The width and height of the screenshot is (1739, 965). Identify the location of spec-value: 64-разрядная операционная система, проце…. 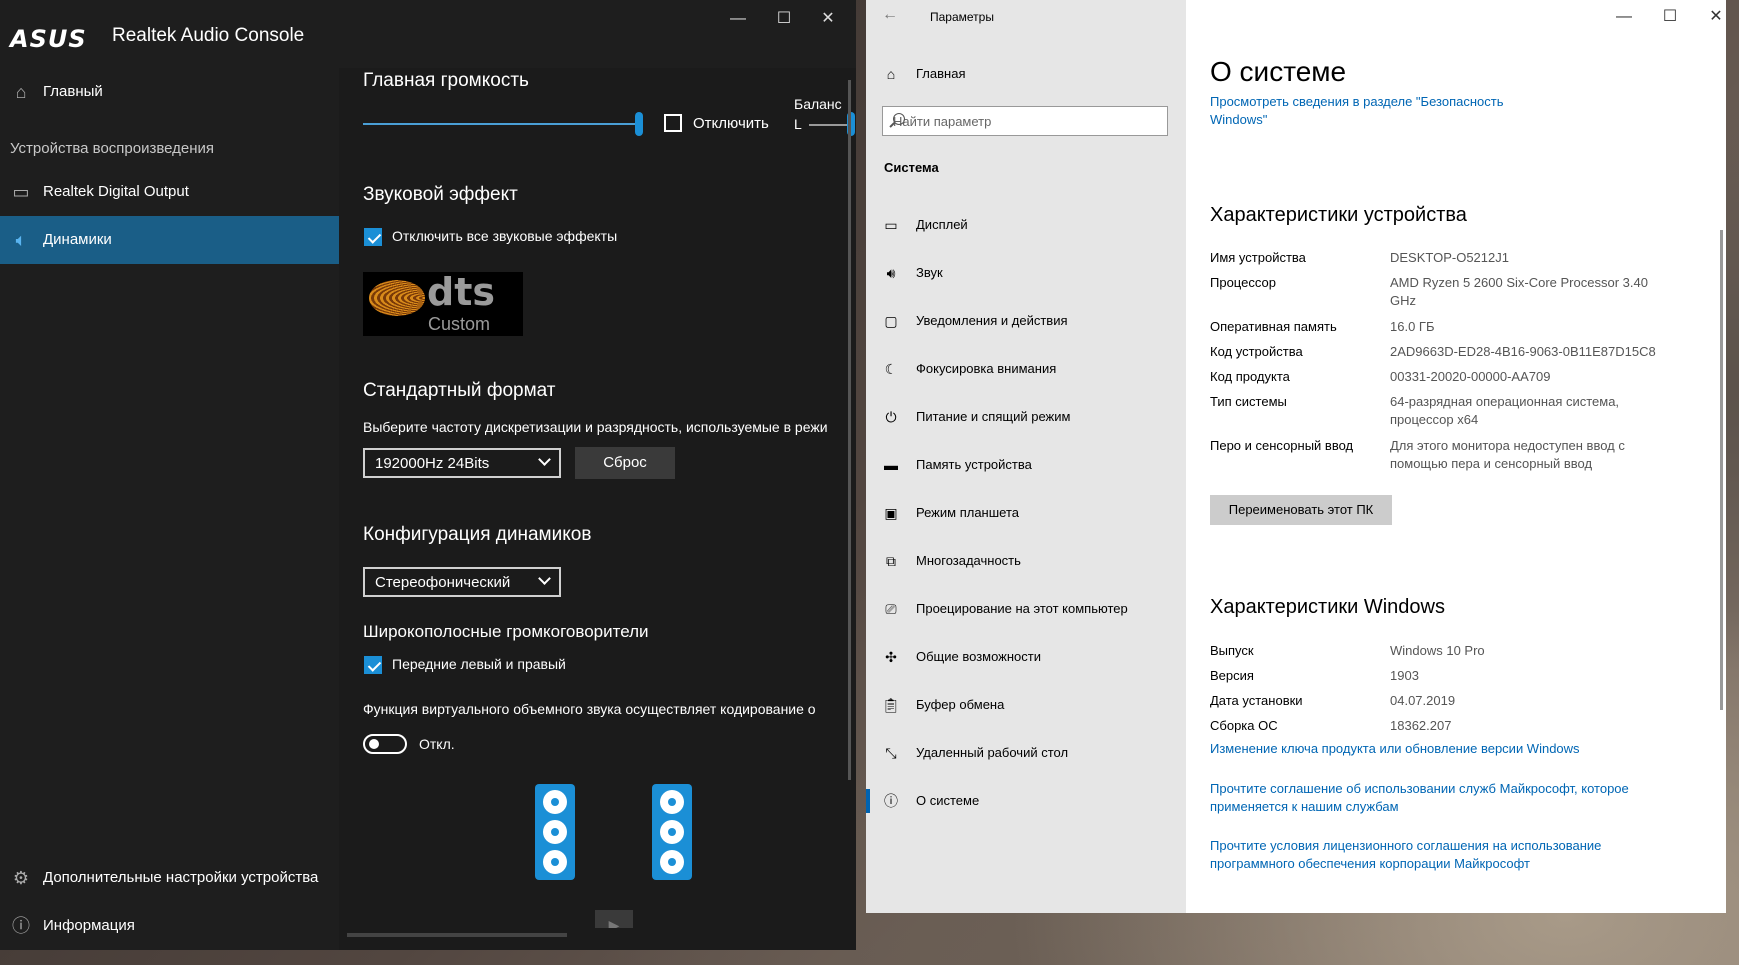
(1505, 410).